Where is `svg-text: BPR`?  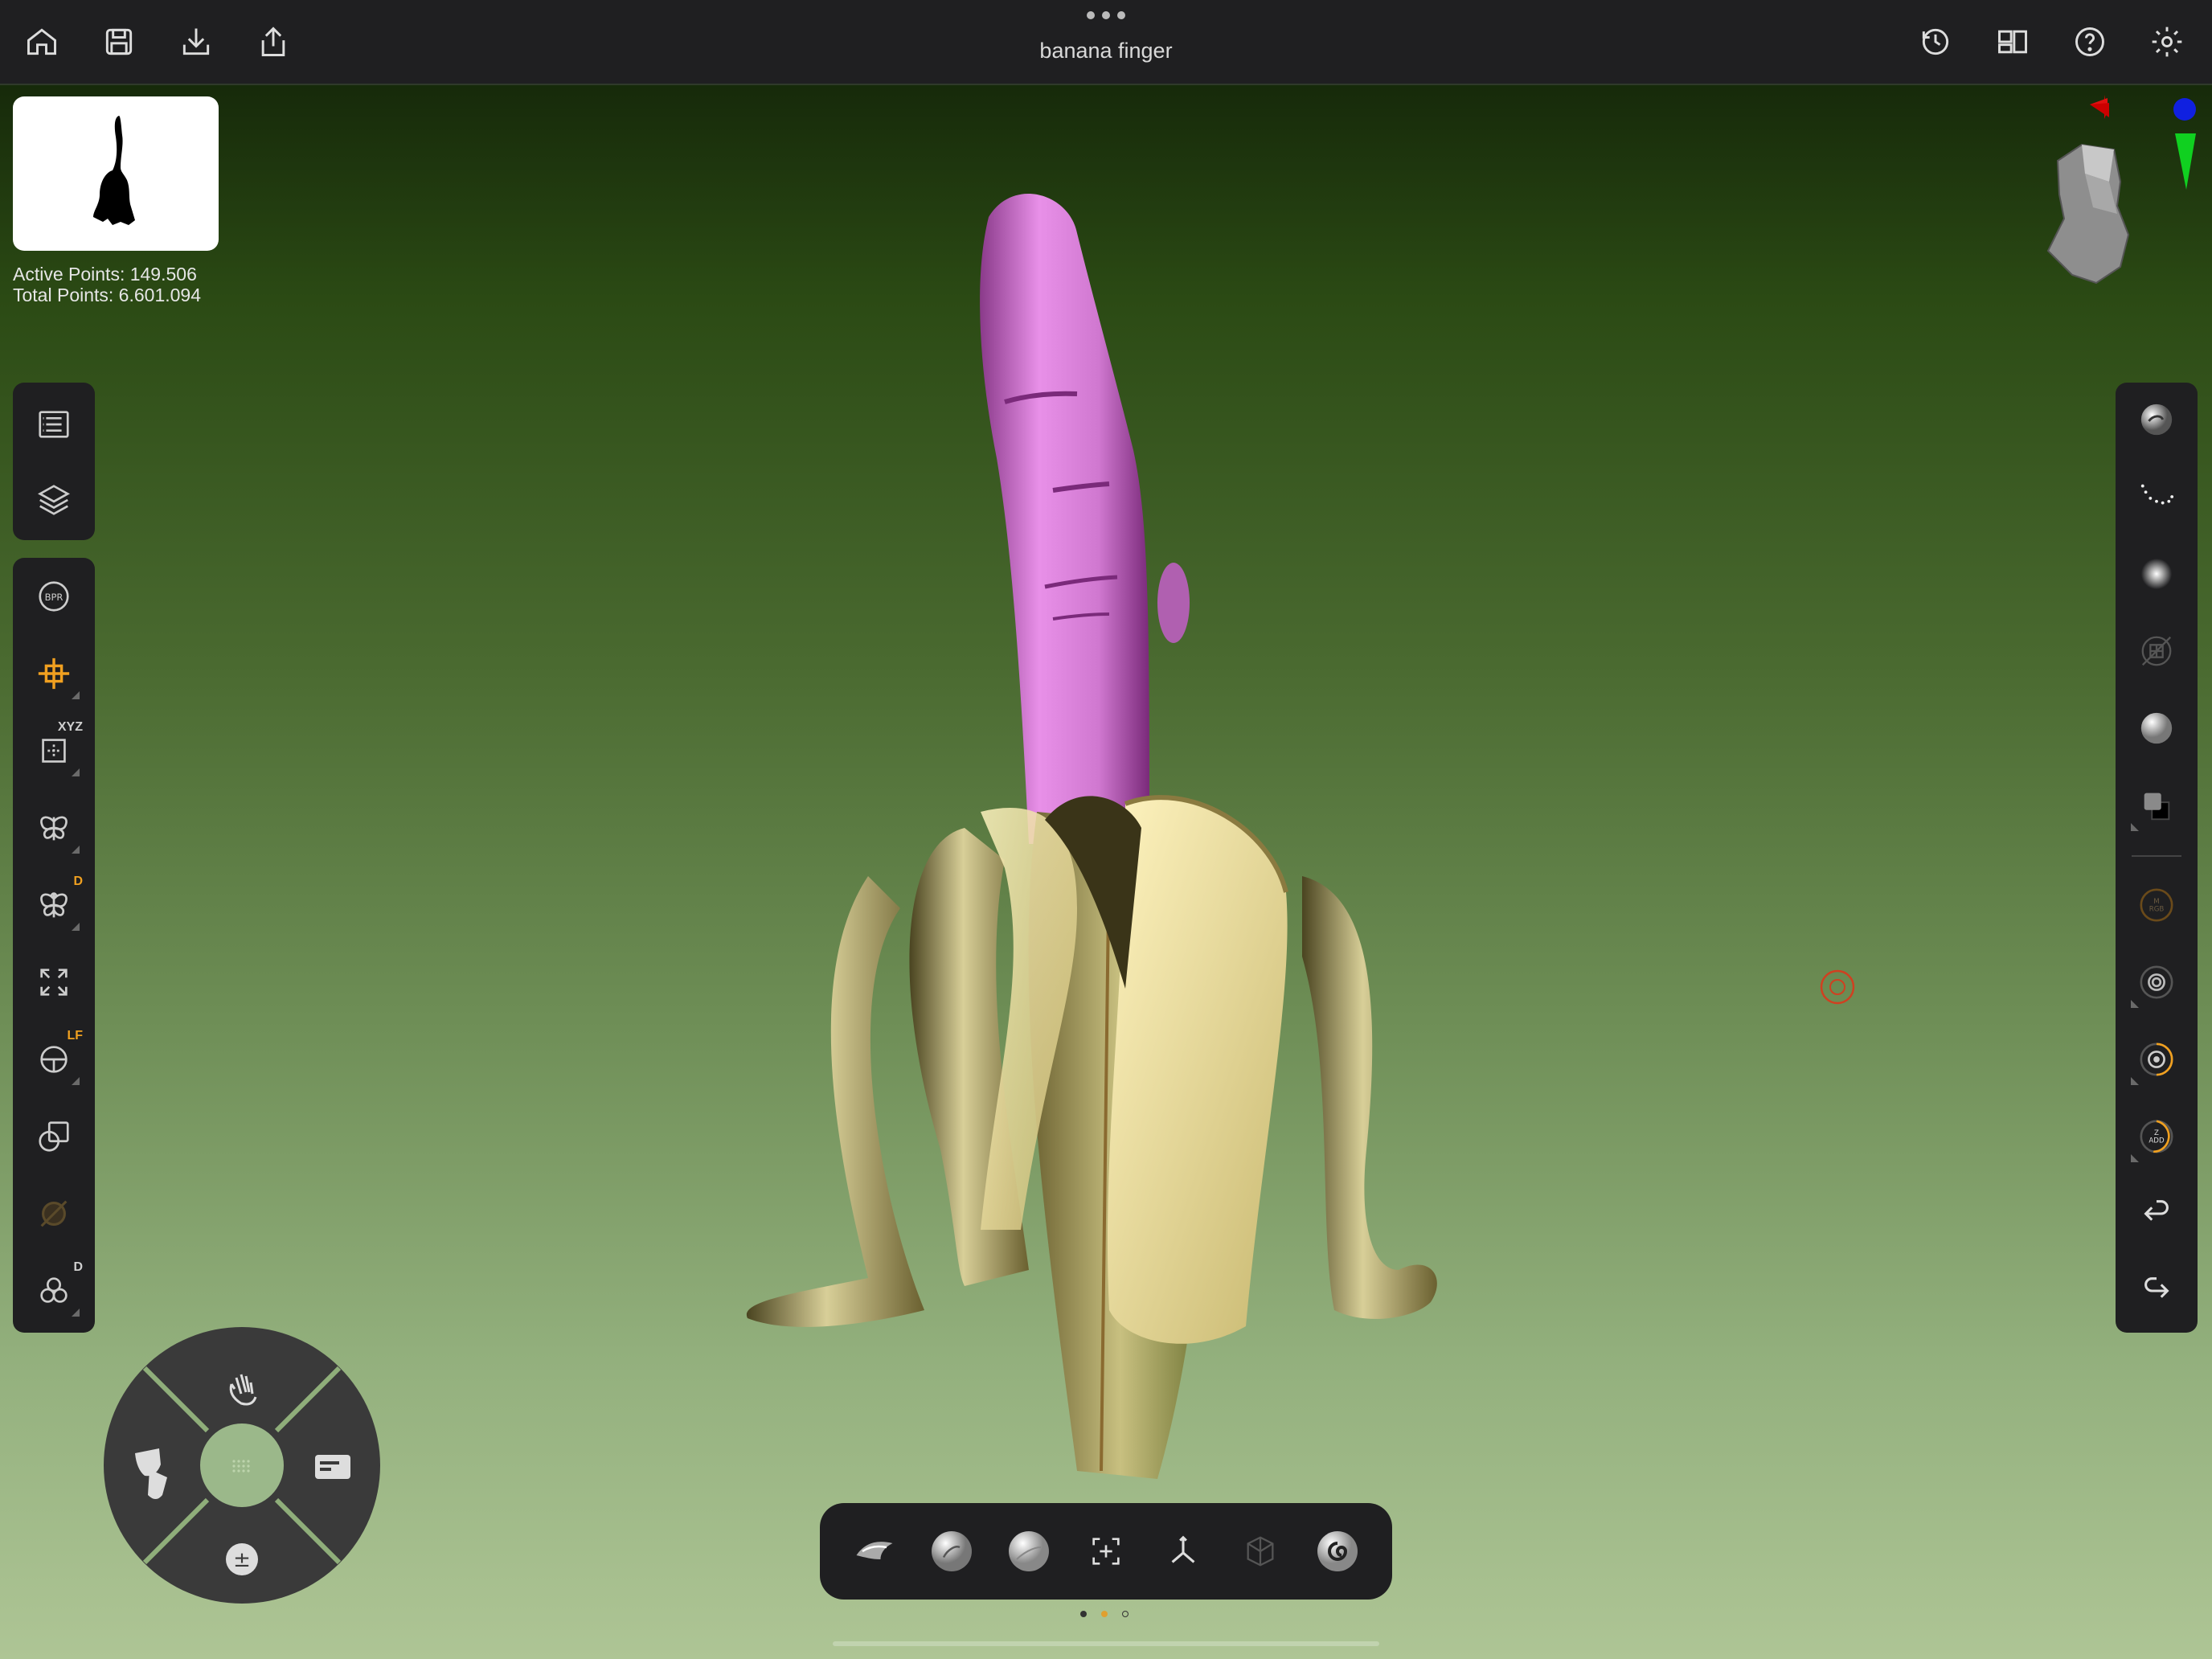 svg-text: BPR is located at coordinates (54, 597).